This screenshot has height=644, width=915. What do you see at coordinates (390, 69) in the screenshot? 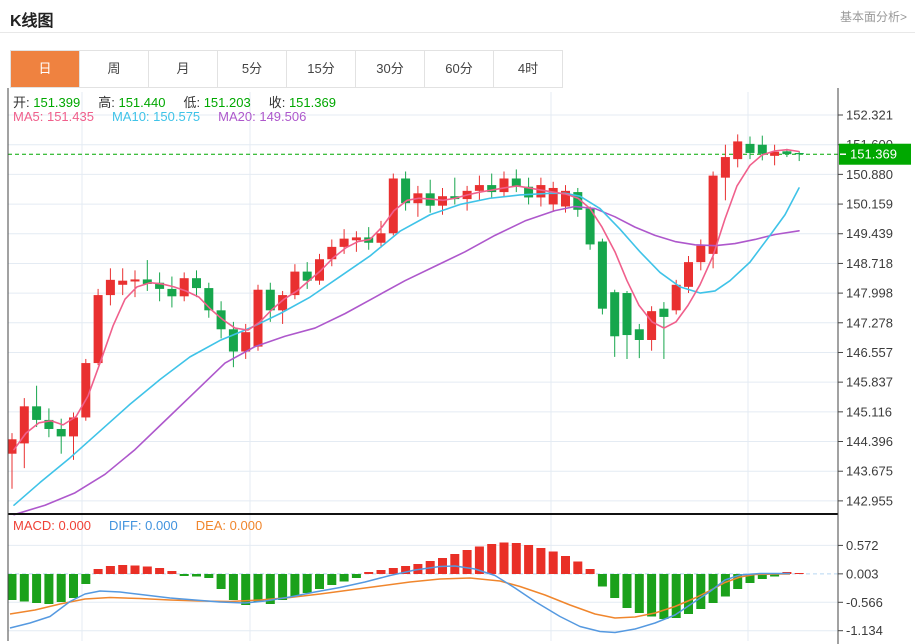
I see `tab-30min: 30分` at bounding box center [390, 69].